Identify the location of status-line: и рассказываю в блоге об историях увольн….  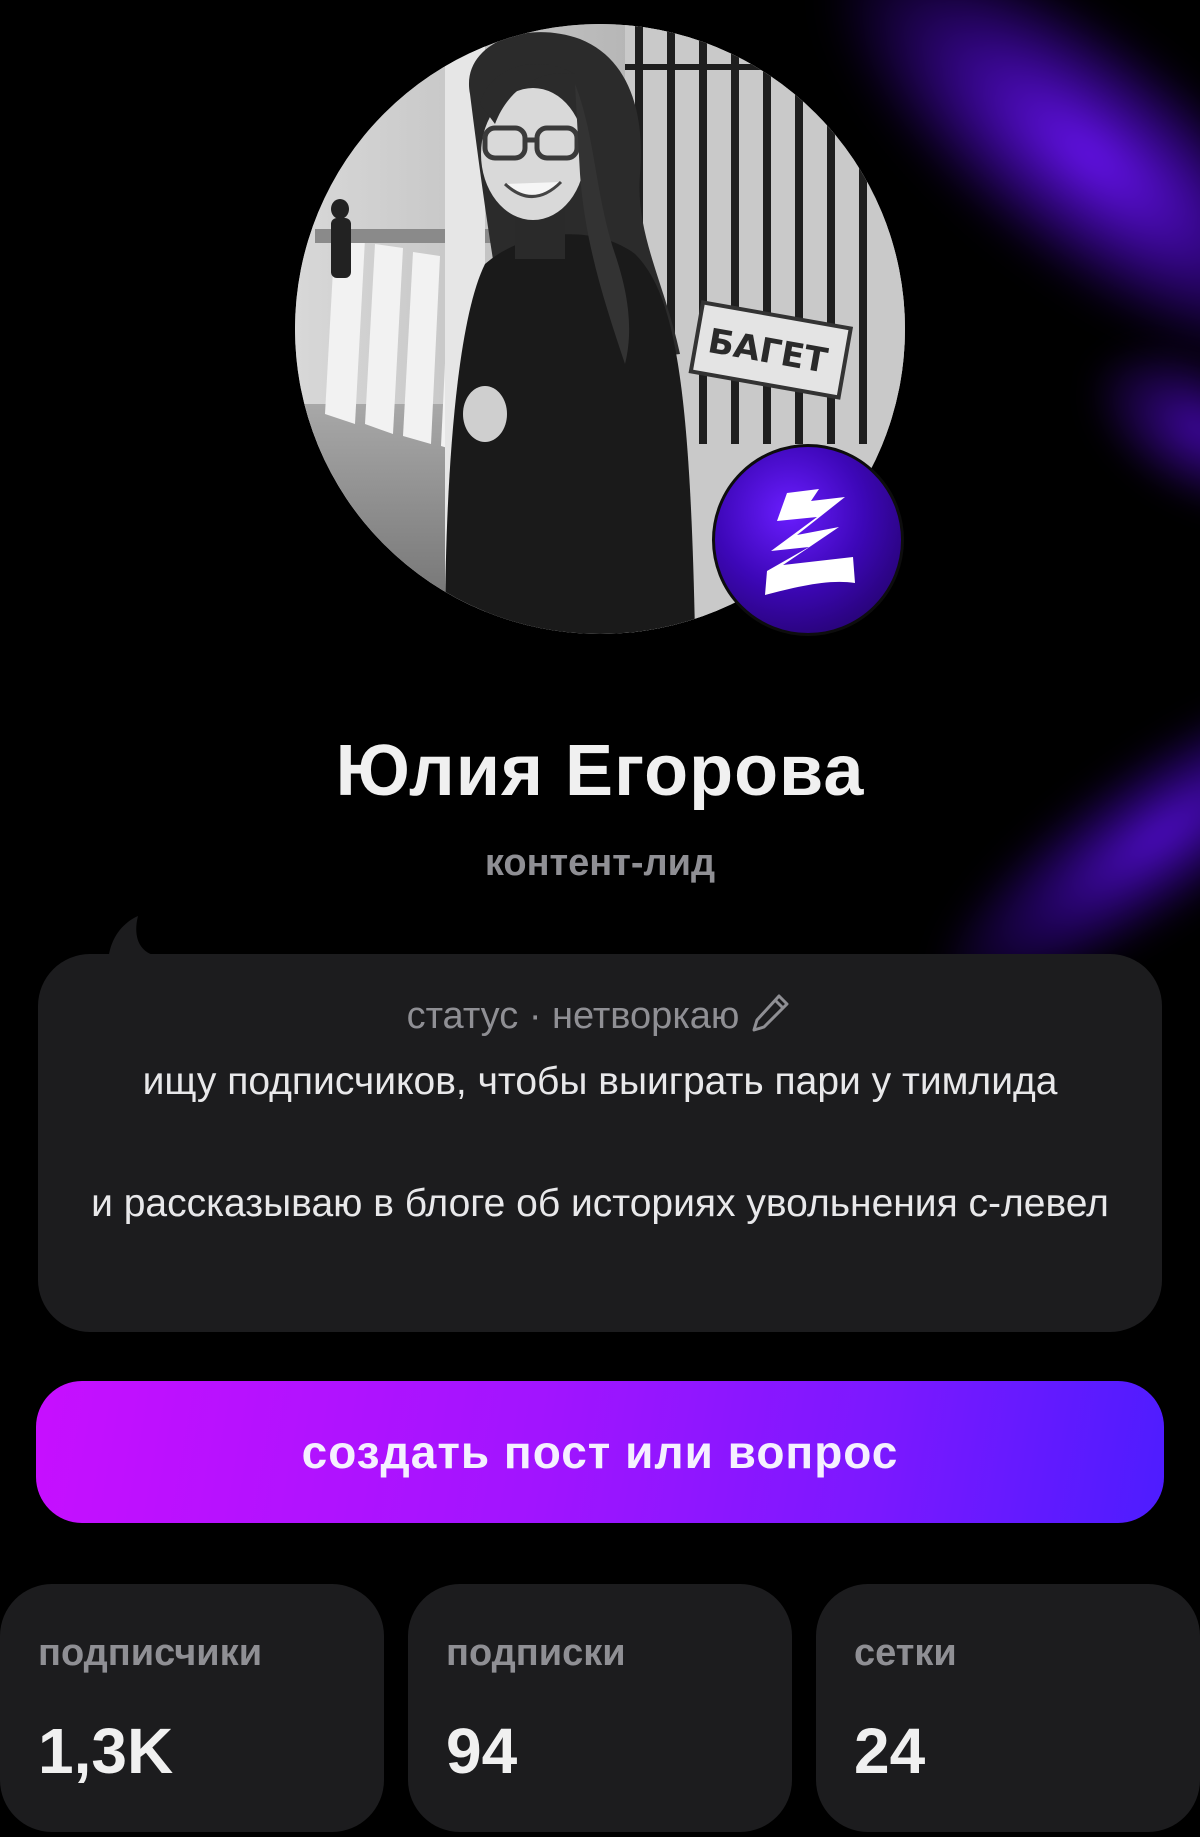
(600, 1203).